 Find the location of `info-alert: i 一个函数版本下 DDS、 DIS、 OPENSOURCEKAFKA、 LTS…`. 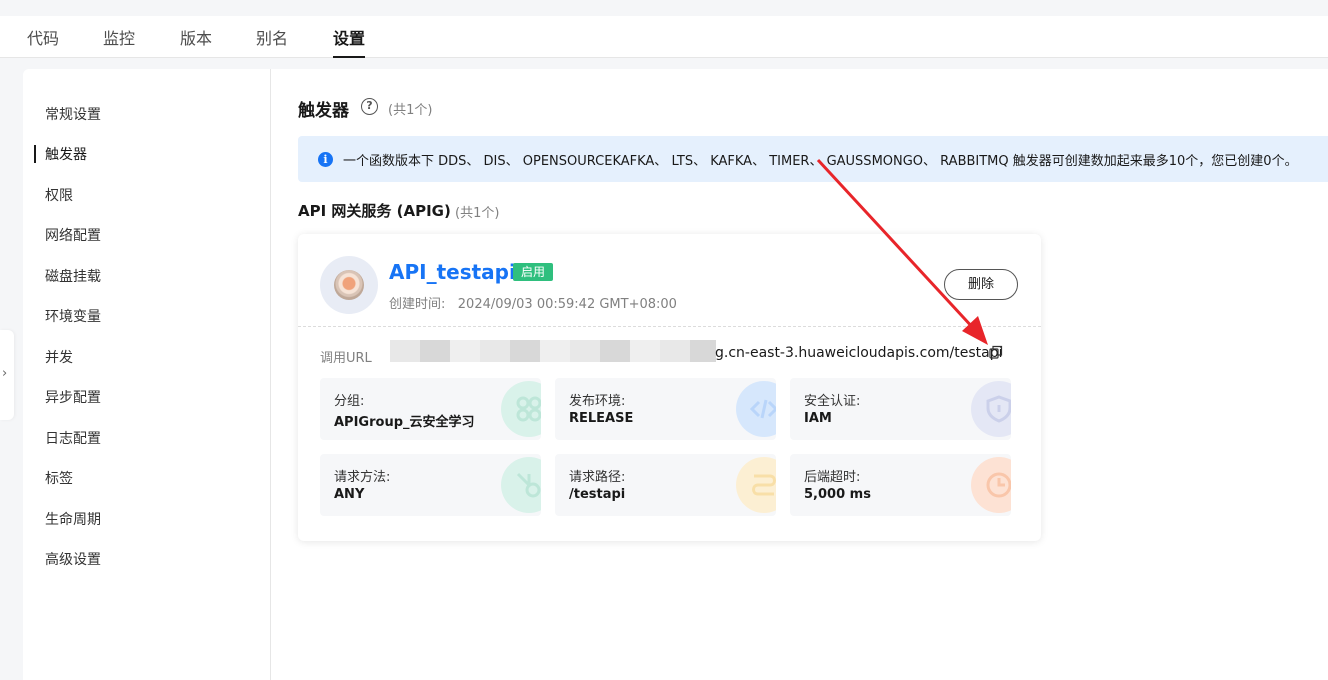

info-alert: i 一个函数版本下 DDS、 DIS、 OPENSOURCEKAFKA、 LTS… is located at coordinates (813, 159).